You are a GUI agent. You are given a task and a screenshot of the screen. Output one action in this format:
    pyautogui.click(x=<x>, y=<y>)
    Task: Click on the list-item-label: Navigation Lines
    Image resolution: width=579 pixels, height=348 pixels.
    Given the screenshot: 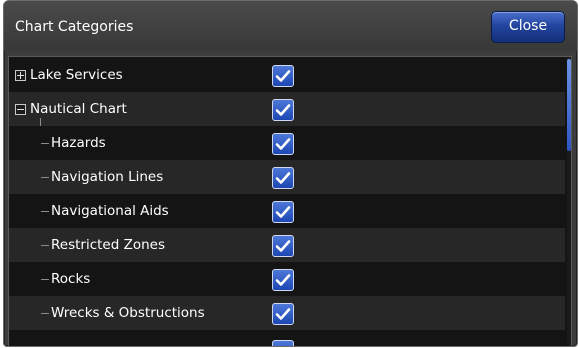 What is the action you would take?
    pyautogui.click(x=107, y=177)
    